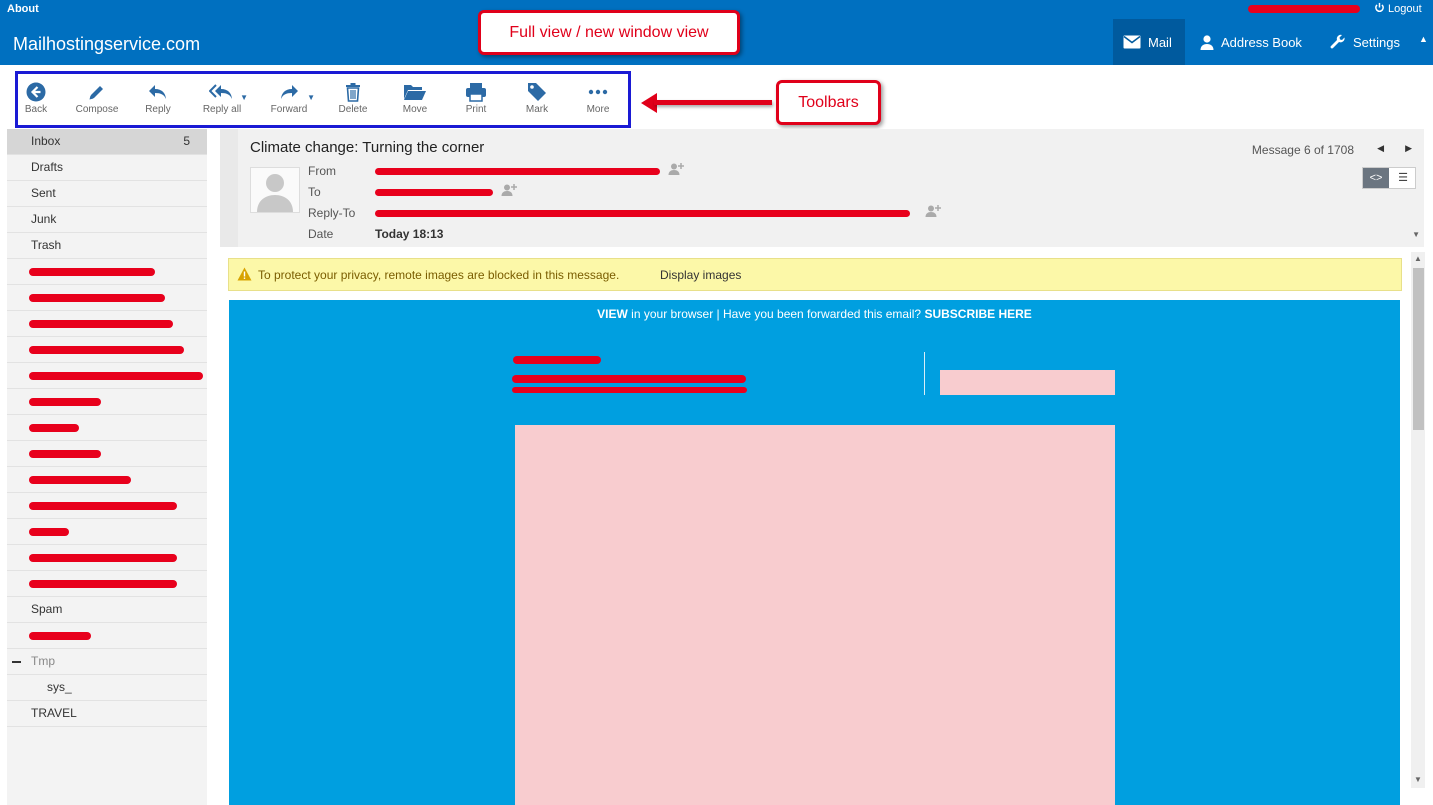 Image resolution: width=1433 pixels, height=805 pixels. I want to click on html-view-icon: <>, so click(1376, 178).